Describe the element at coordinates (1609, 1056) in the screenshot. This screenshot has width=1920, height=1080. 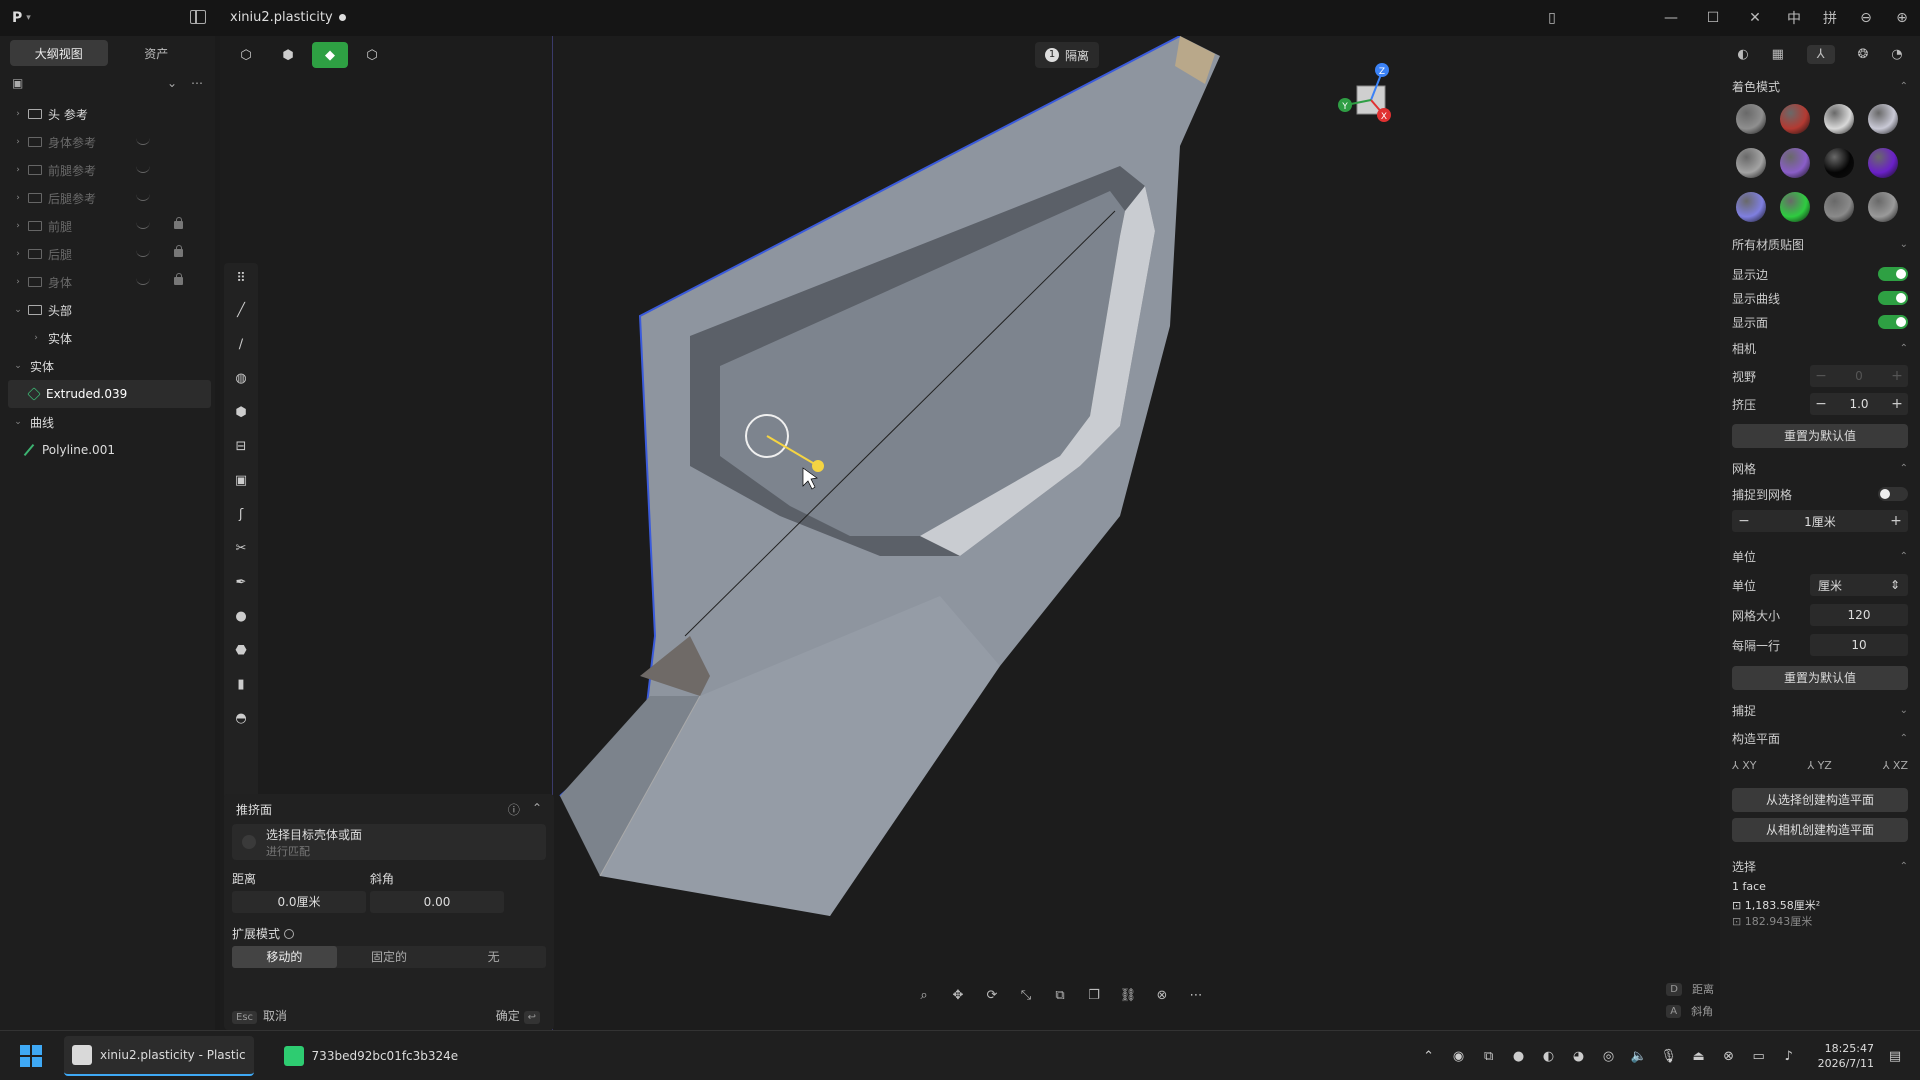
I see `app-tray-icon: ◎` at that location.